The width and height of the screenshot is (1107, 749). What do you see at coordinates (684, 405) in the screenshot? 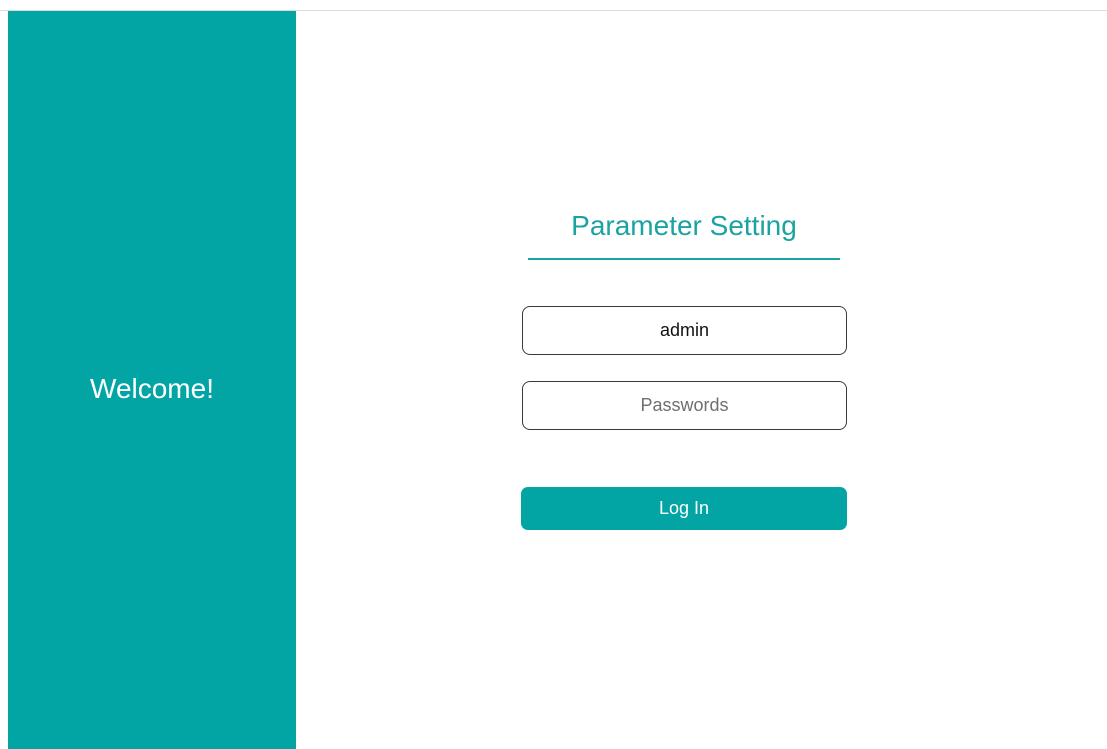
I see `password-input` at bounding box center [684, 405].